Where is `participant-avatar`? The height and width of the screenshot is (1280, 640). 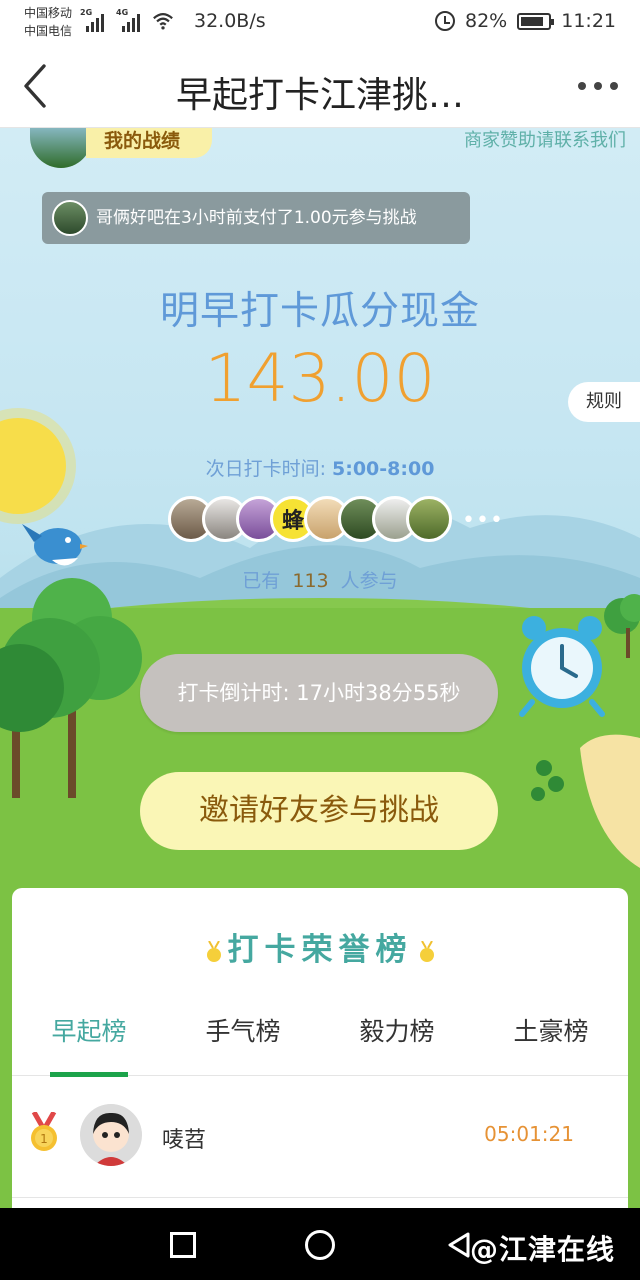
participant-avatar is located at coordinates (429, 519).